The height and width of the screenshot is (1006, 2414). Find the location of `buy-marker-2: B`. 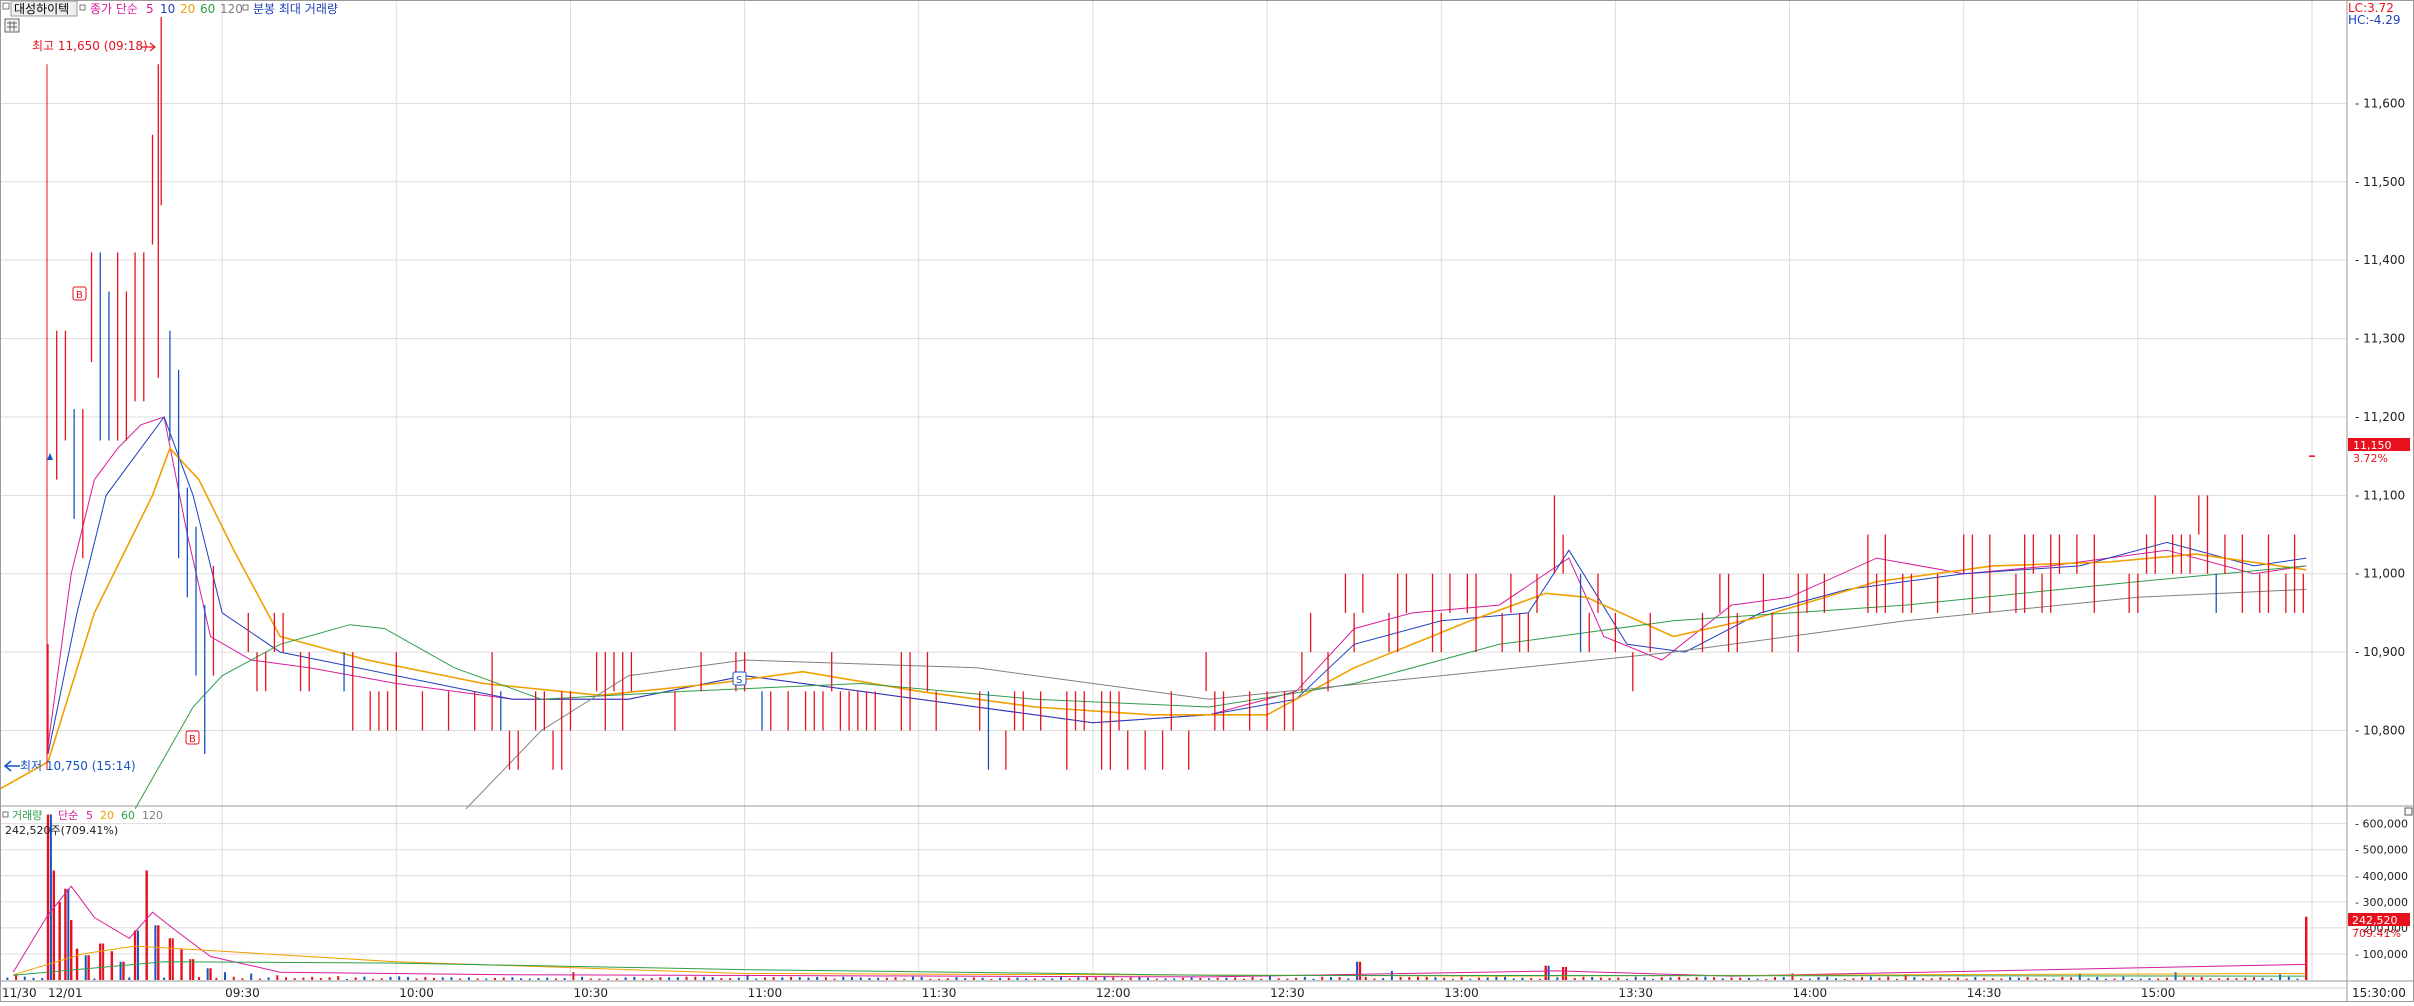

buy-marker-2: B is located at coordinates (192, 737).